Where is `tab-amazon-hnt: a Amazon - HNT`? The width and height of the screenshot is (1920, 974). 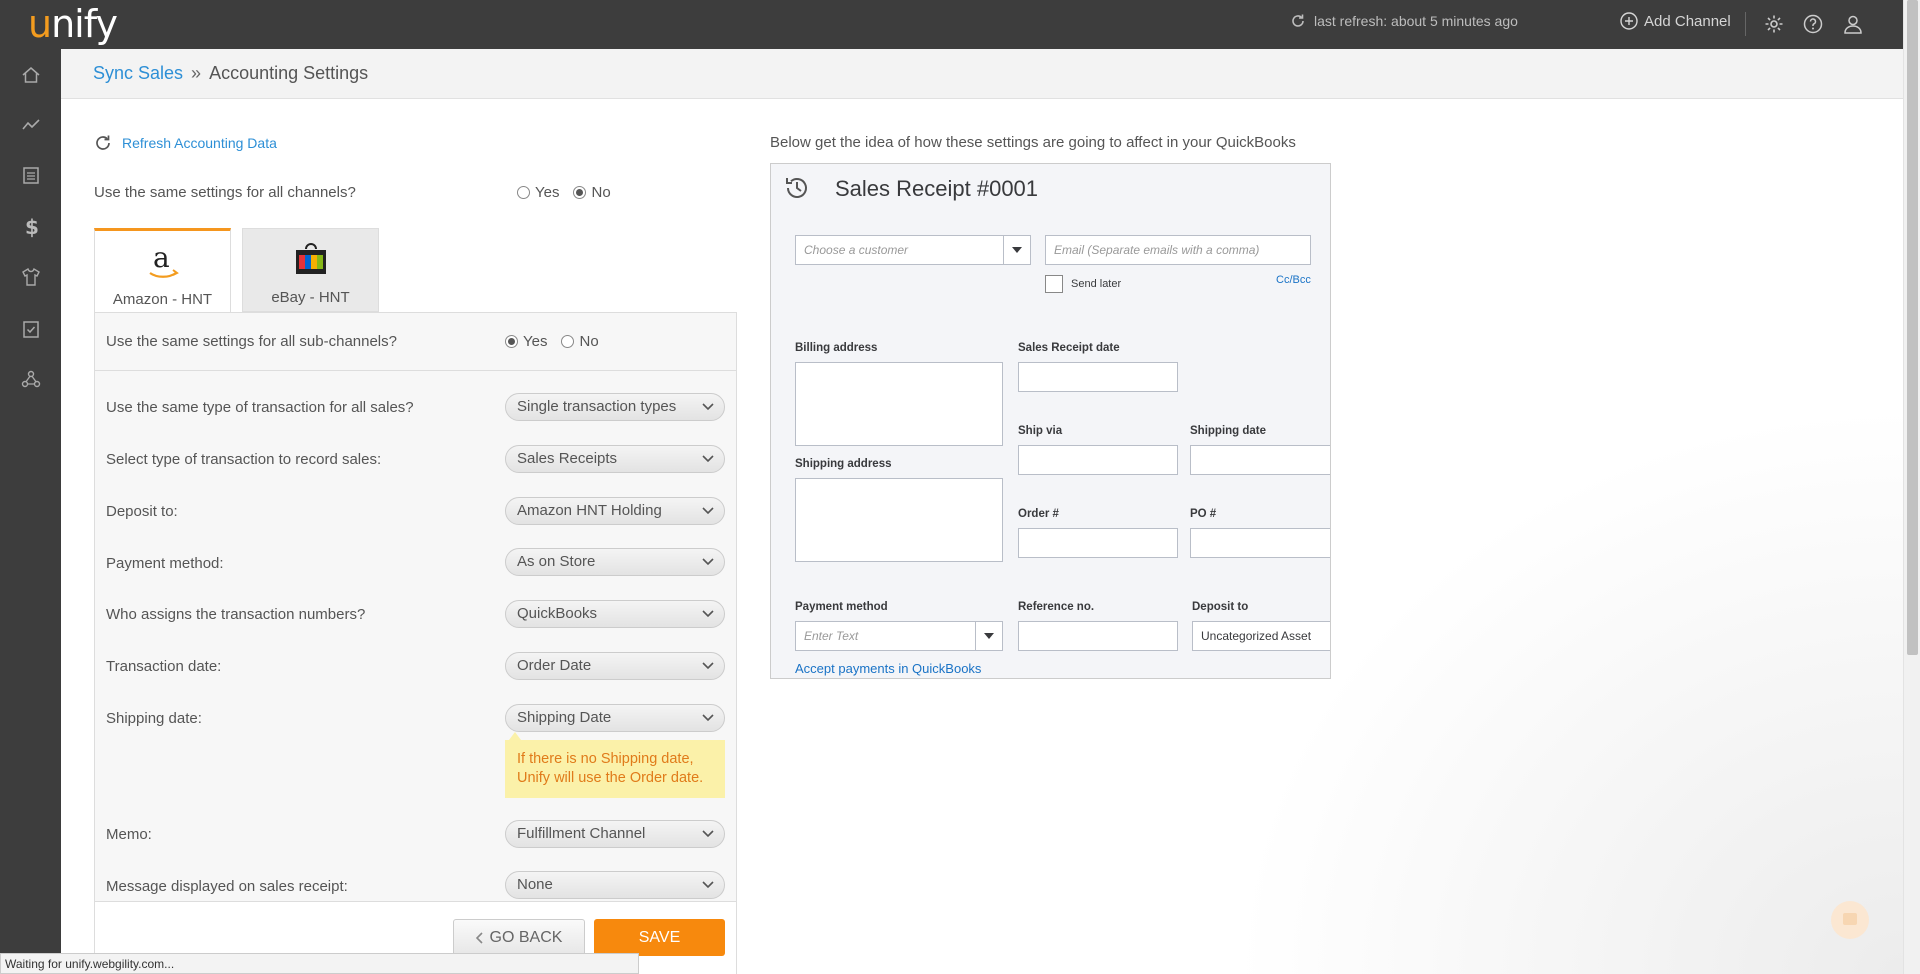 tab-amazon-hnt: a Amazon - HNT is located at coordinates (162, 271).